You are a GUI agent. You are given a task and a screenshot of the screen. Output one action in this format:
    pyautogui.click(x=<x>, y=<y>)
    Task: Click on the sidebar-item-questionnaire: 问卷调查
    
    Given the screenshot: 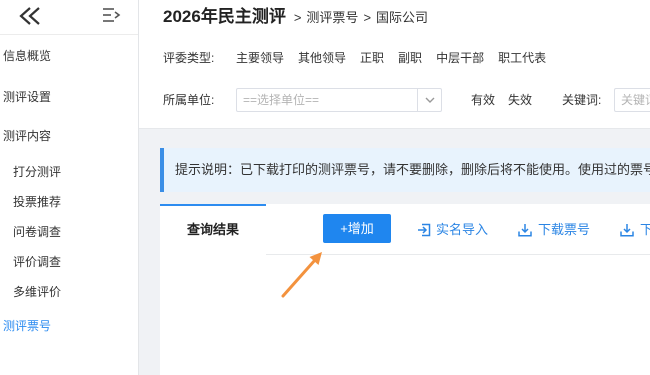 What is the action you would take?
    pyautogui.click(x=37, y=232)
    